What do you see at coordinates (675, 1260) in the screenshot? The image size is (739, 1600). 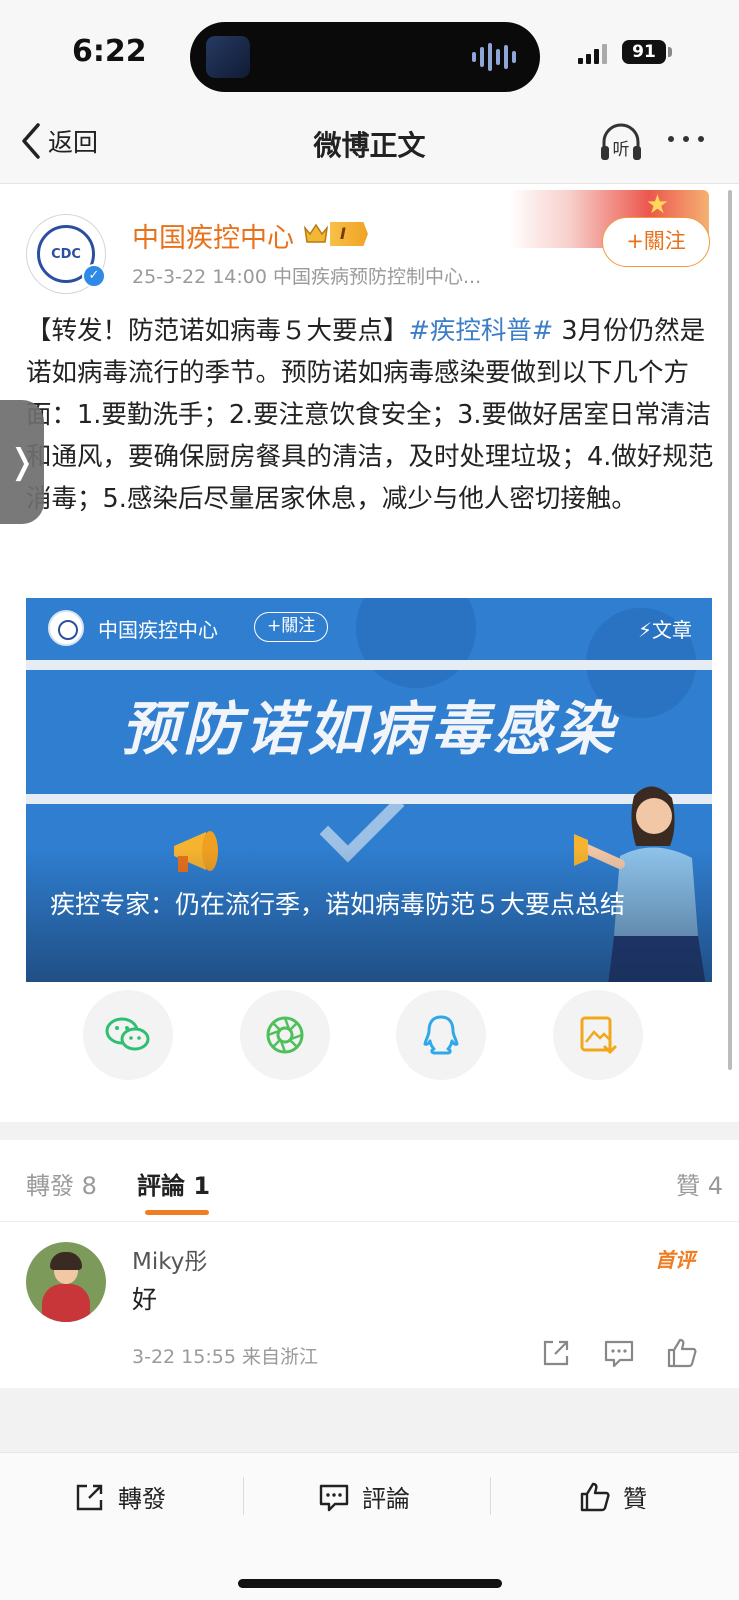 I see `first-comment-badge: 首评` at bounding box center [675, 1260].